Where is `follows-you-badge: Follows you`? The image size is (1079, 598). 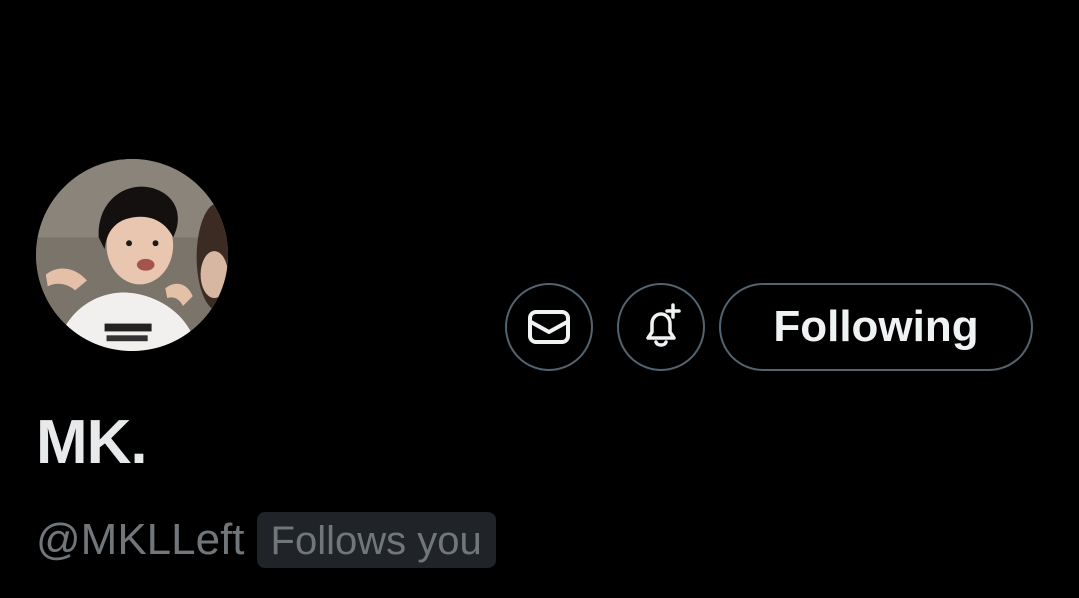 follows-you-badge: Follows you is located at coordinates (376, 540).